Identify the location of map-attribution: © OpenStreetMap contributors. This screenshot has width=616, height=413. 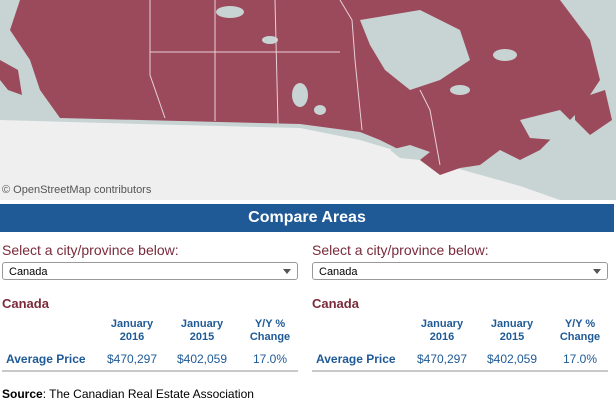
(76, 190).